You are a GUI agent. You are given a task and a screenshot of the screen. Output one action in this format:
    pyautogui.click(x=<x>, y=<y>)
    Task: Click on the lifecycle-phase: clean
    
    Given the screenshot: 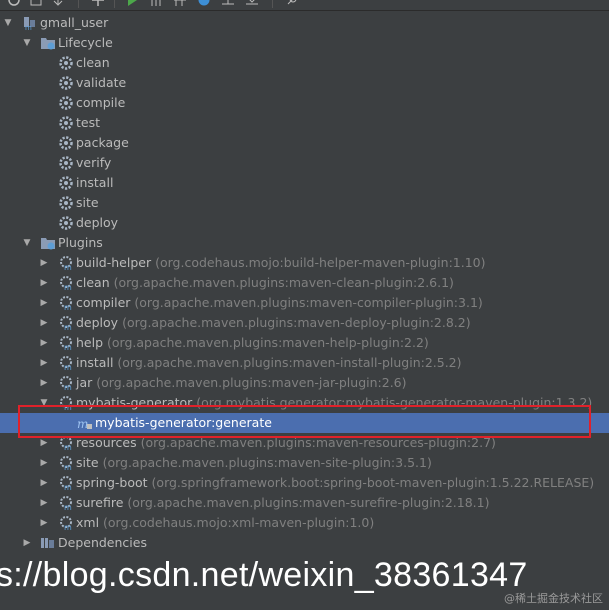 What is the action you would take?
    pyautogui.click(x=304, y=63)
    